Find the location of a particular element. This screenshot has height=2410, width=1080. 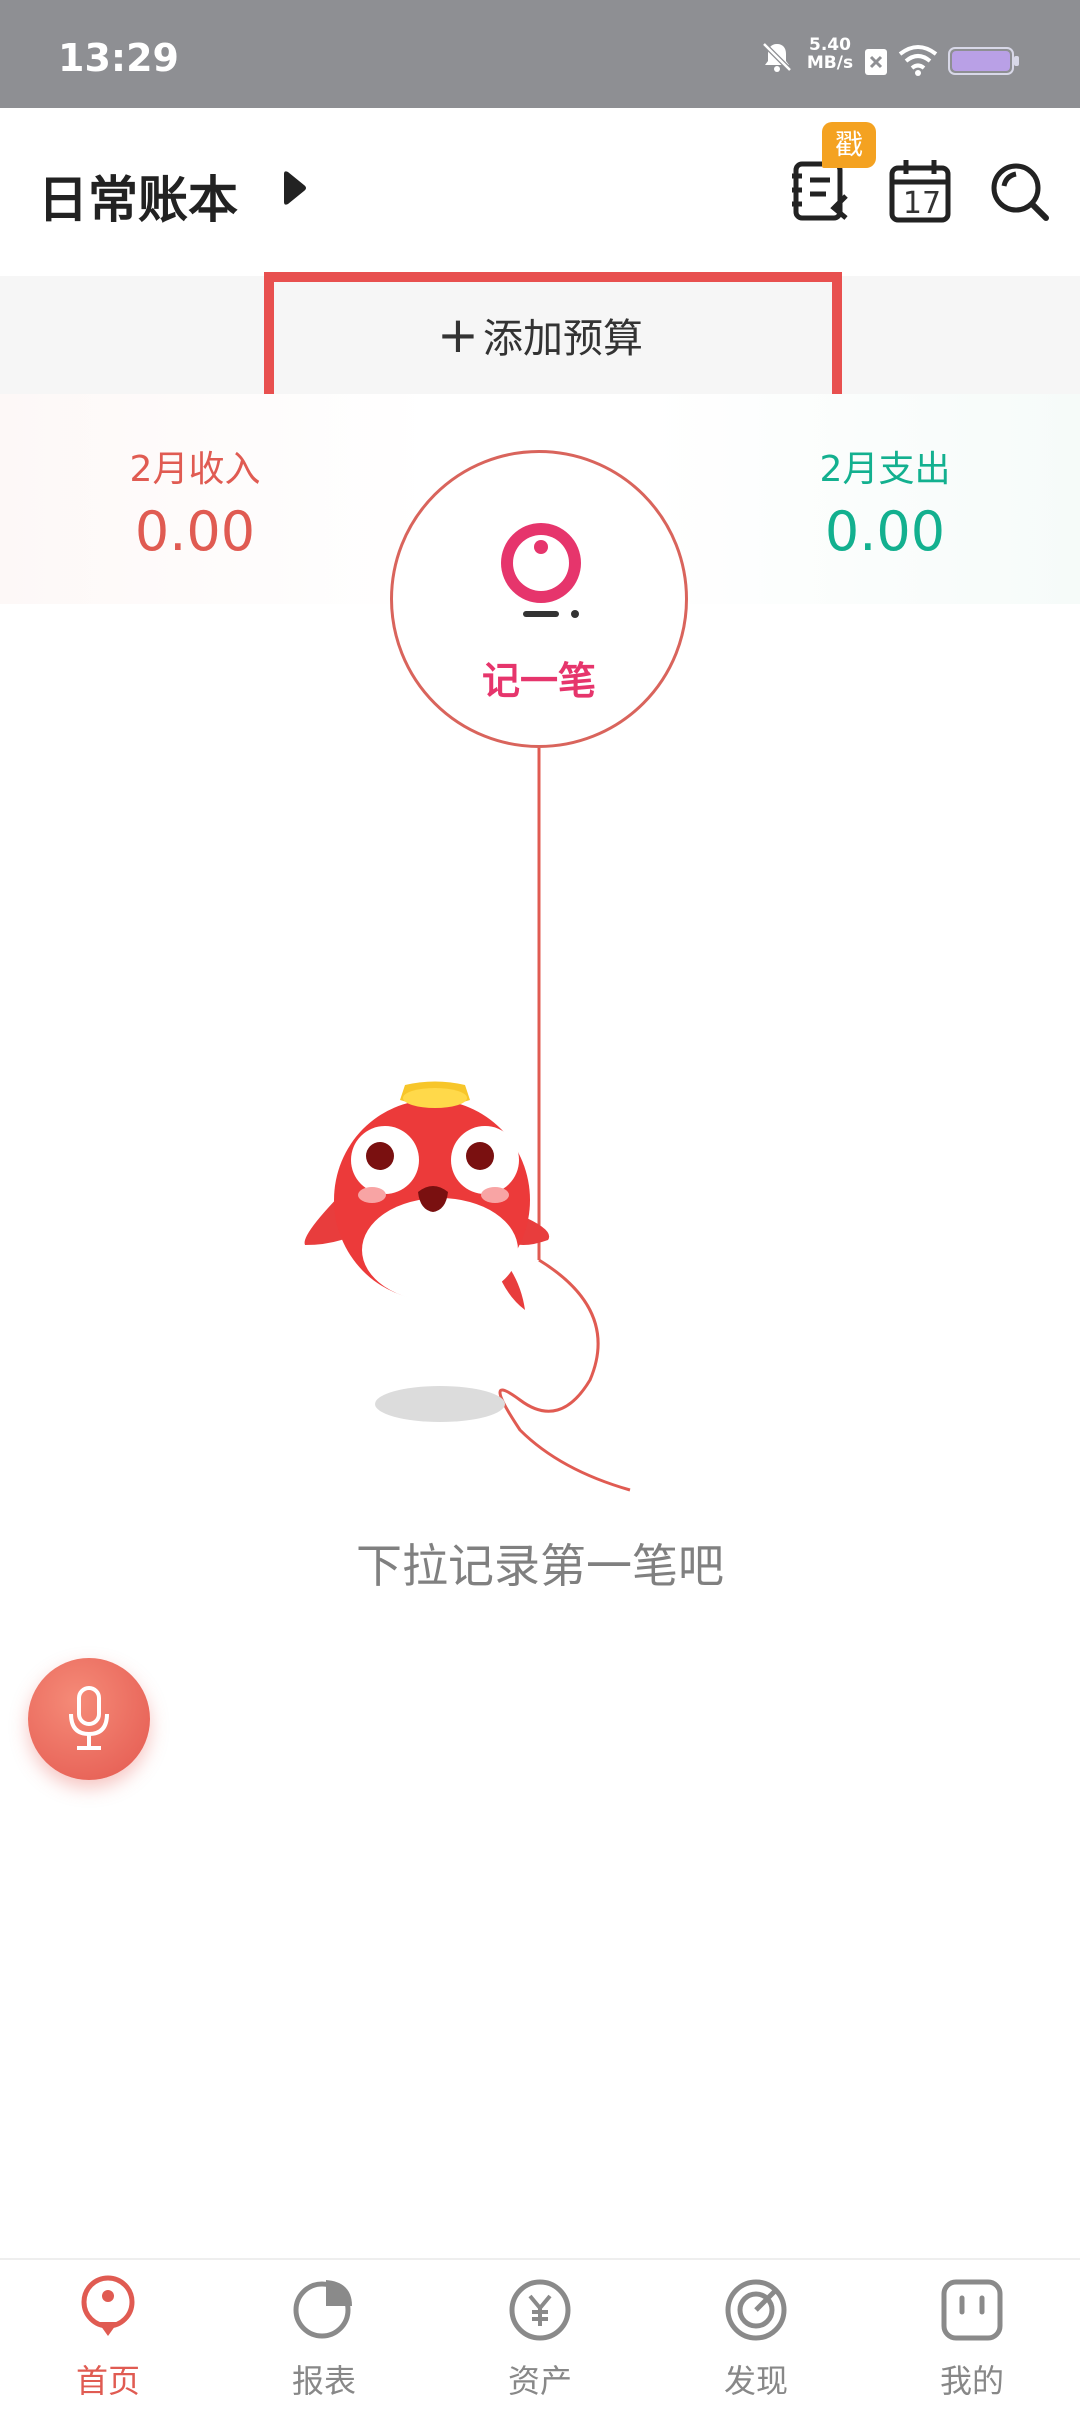

microphone-icon is located at coordinates (89, 1721).